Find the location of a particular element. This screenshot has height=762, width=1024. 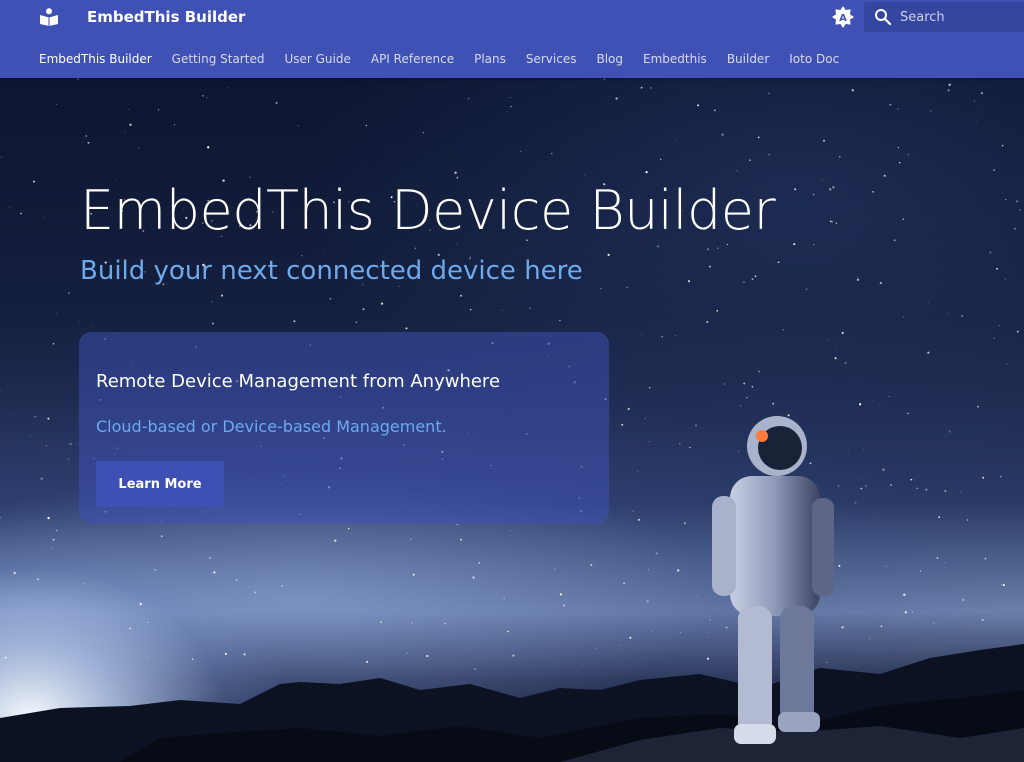

astronaut-illustration is located at coordinates (773, 580).